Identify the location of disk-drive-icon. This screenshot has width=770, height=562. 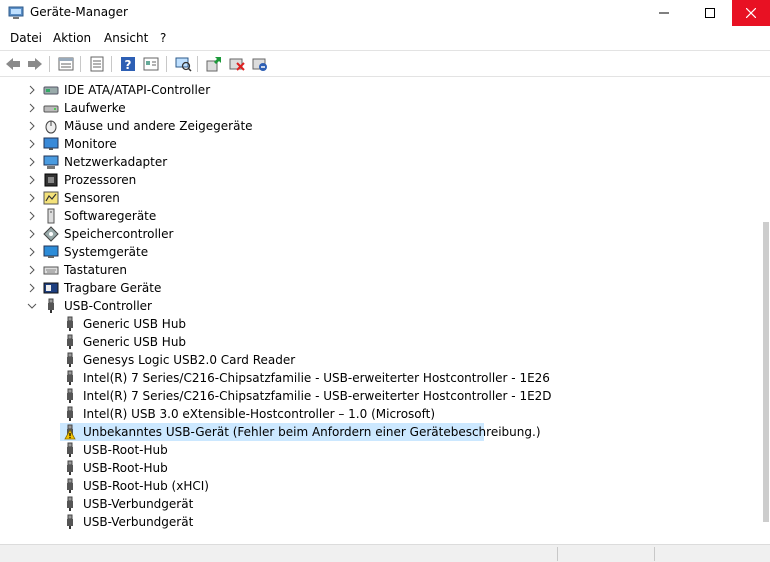
(51, 109).